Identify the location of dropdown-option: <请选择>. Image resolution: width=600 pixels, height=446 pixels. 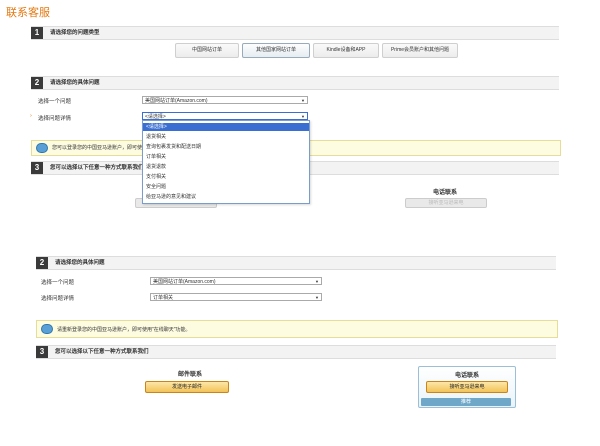
(226, 127).